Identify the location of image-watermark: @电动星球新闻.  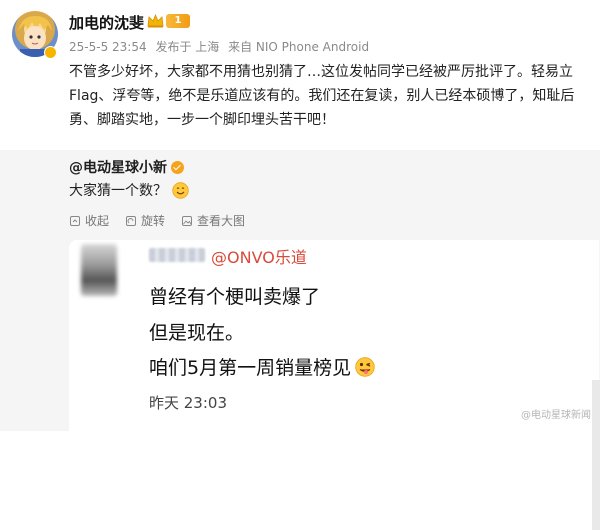
(556, 415).